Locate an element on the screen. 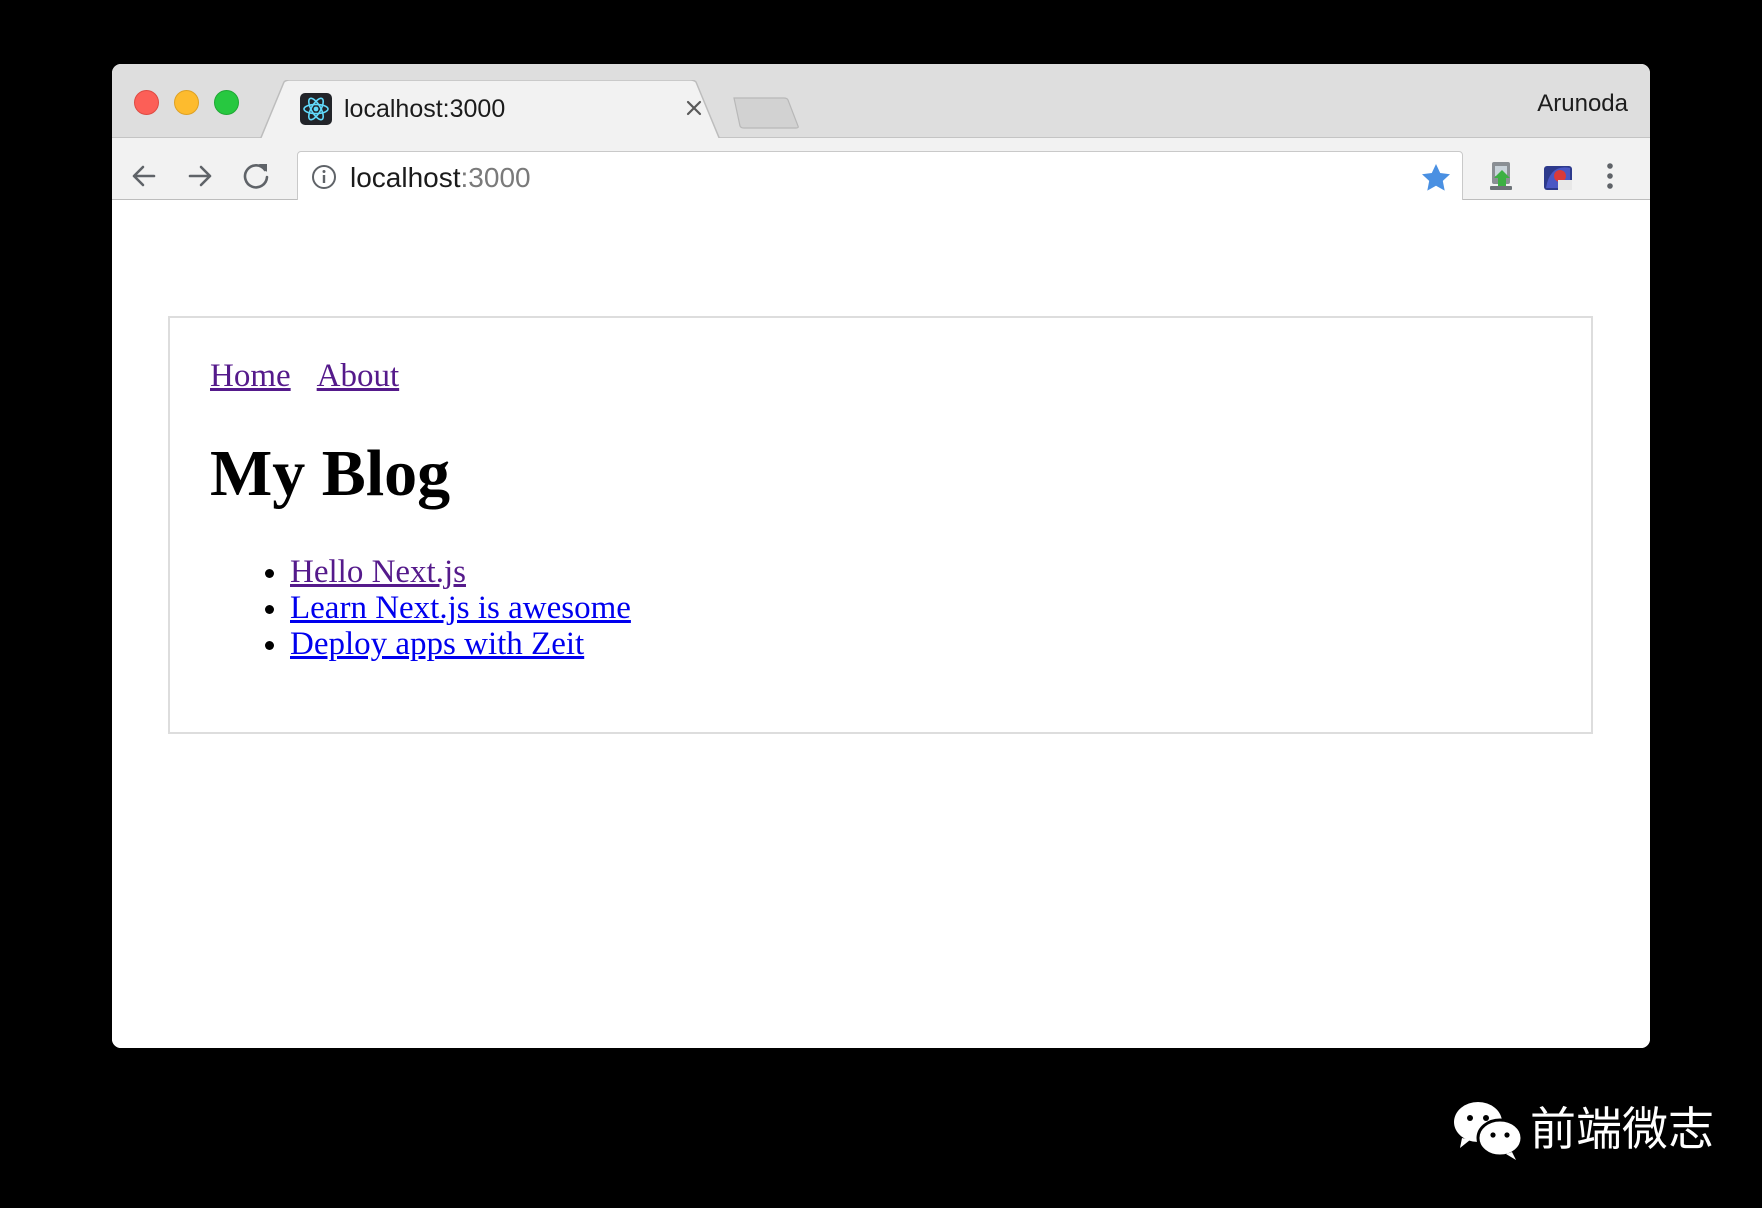  wechat-icon is located at coordinates (1489, 1131).